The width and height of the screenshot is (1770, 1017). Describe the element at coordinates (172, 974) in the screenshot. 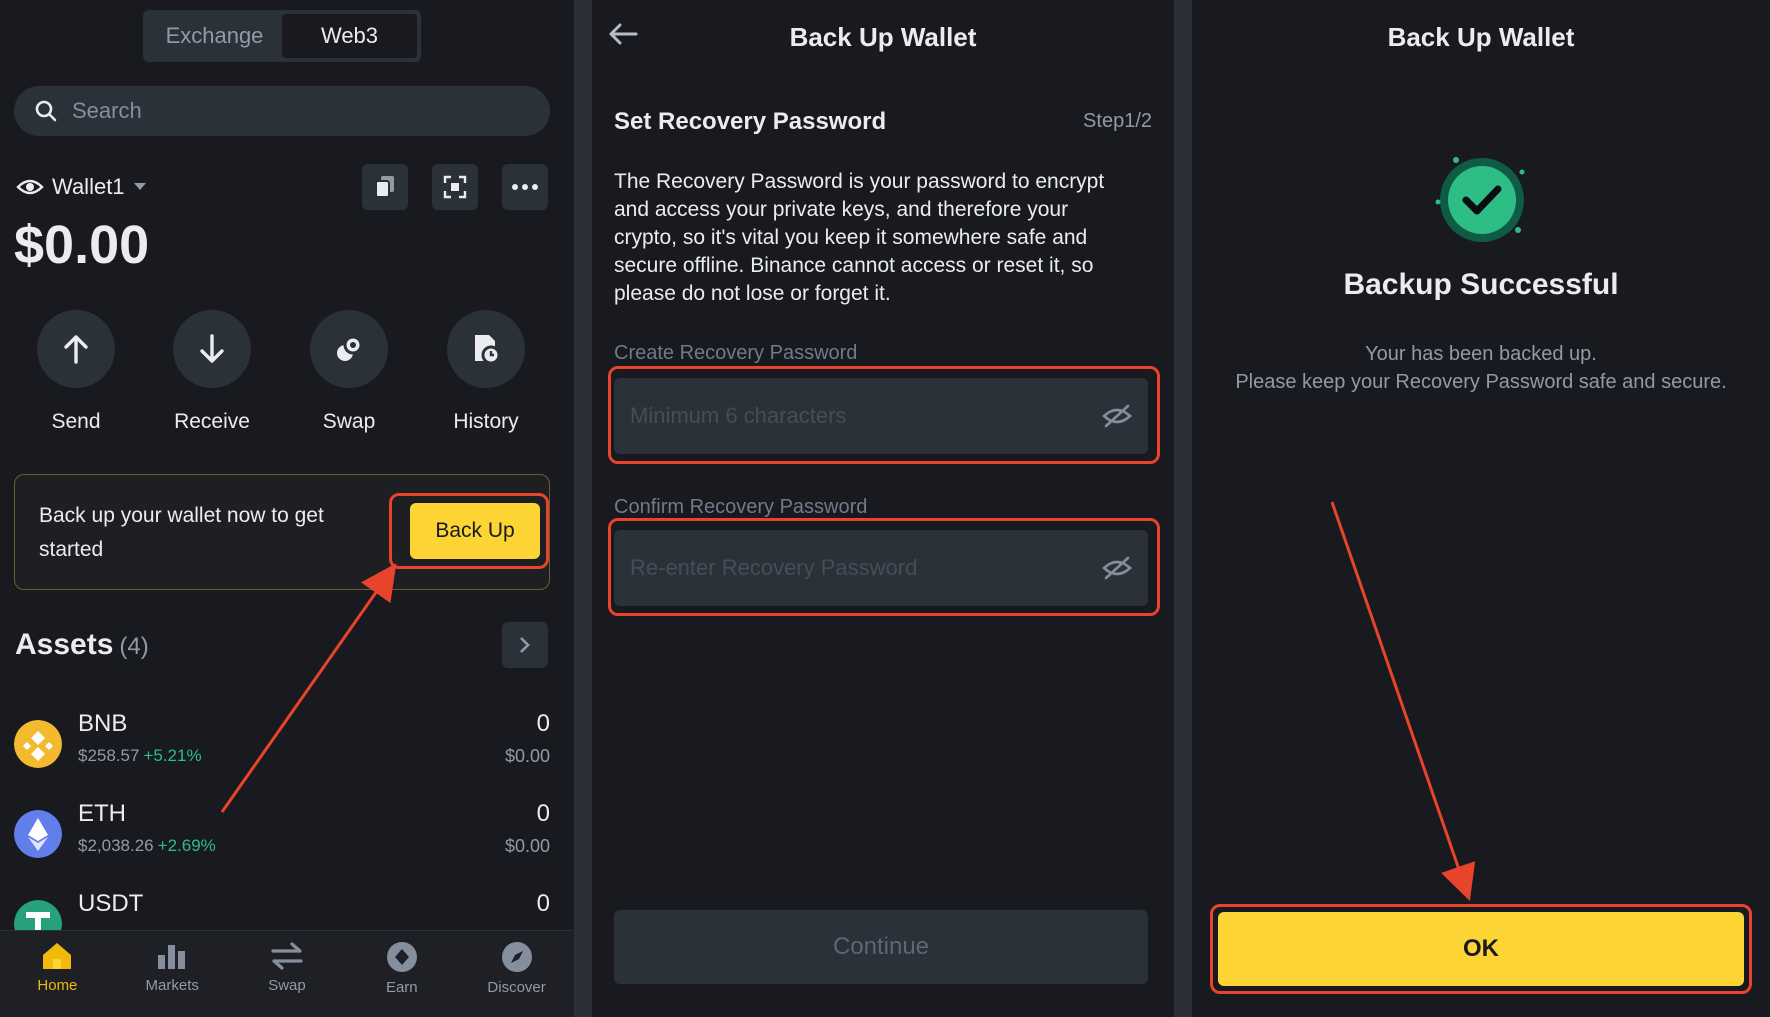

I see `tab-markets: Markets` at that location.